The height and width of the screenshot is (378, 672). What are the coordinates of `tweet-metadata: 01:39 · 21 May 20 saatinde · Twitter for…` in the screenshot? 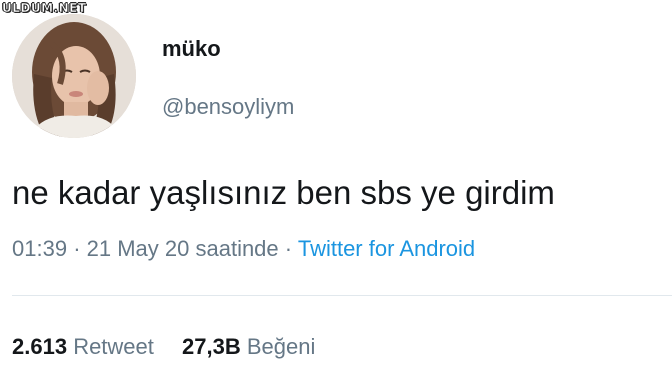 It's located at (243, 249).